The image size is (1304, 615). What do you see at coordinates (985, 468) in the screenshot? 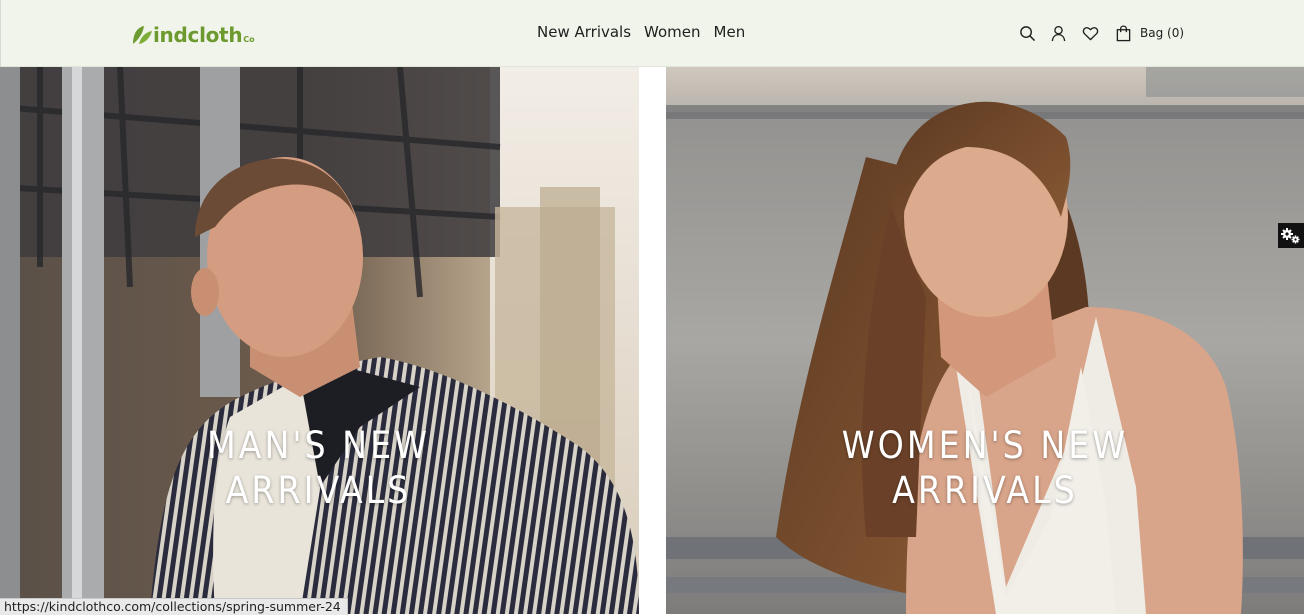
I see `women-banner-title: WOMEN'S NEW ARRIVALS` at bounding box center [985, 468].